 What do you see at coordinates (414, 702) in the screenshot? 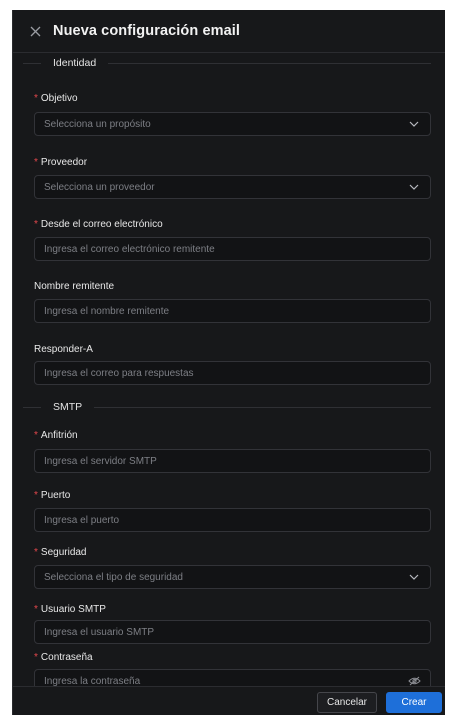
I see `create-button: Crear` at bounding box center [414, 702].